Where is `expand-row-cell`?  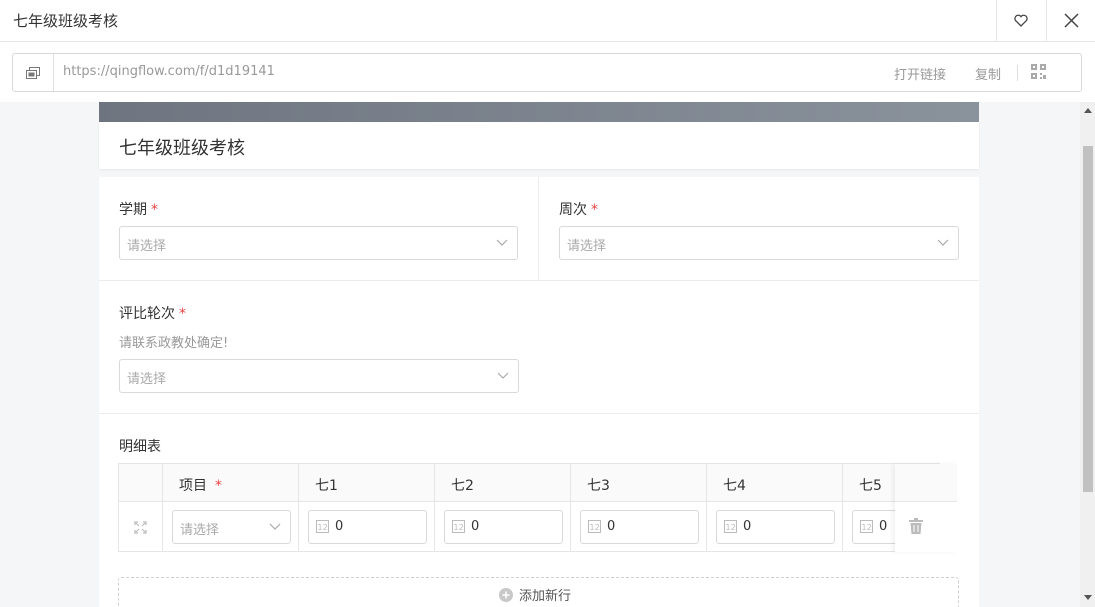
expand-row-cell is located at coordinates (141, 527).